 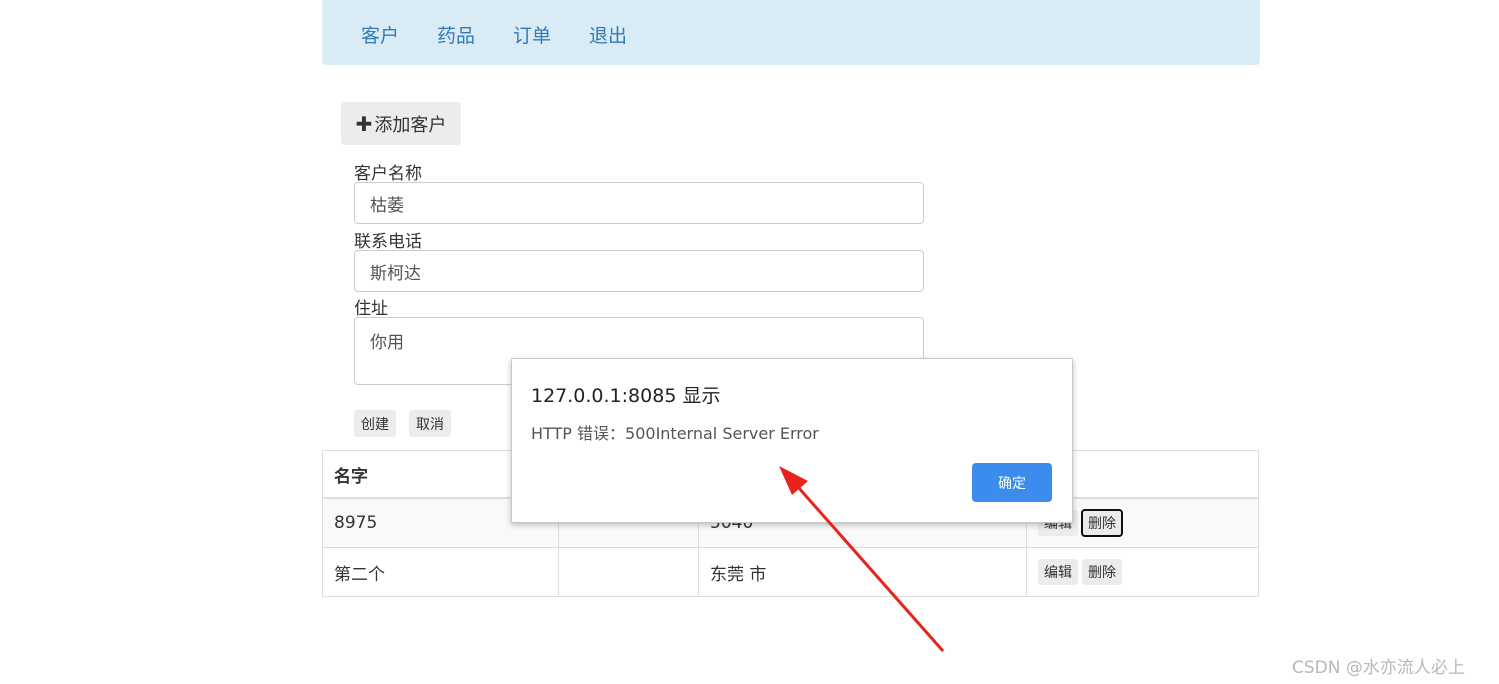 What do you see at coordinates (793, 480) in the screenshot?
I see `arrow-head` at bounding box center [793, 480].